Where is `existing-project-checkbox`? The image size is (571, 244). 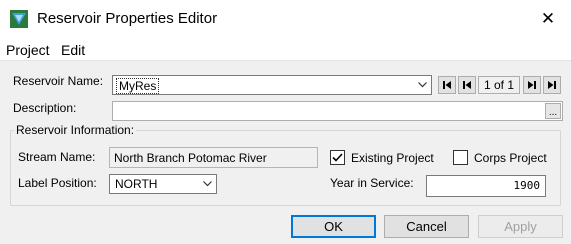 existing-project-checkbox is located at coordinates (337, 157).